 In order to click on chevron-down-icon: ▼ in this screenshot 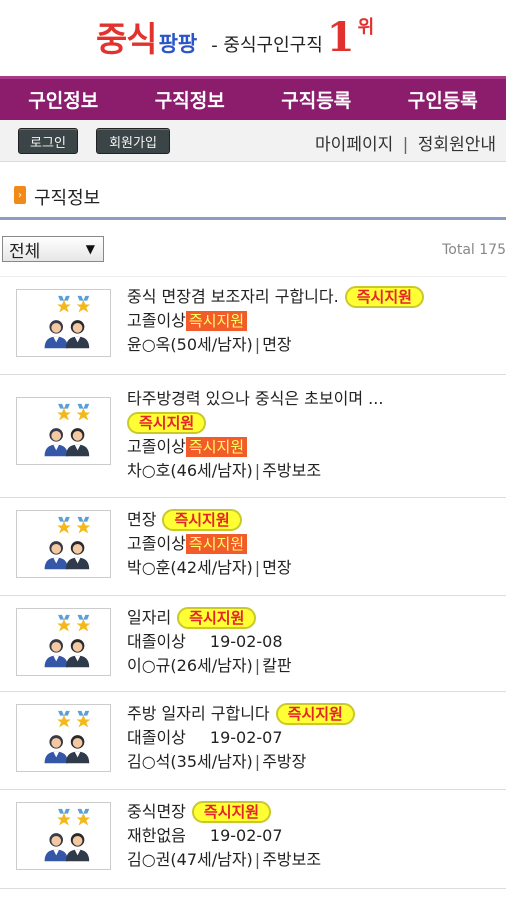, I will do `click(90, 249)`.